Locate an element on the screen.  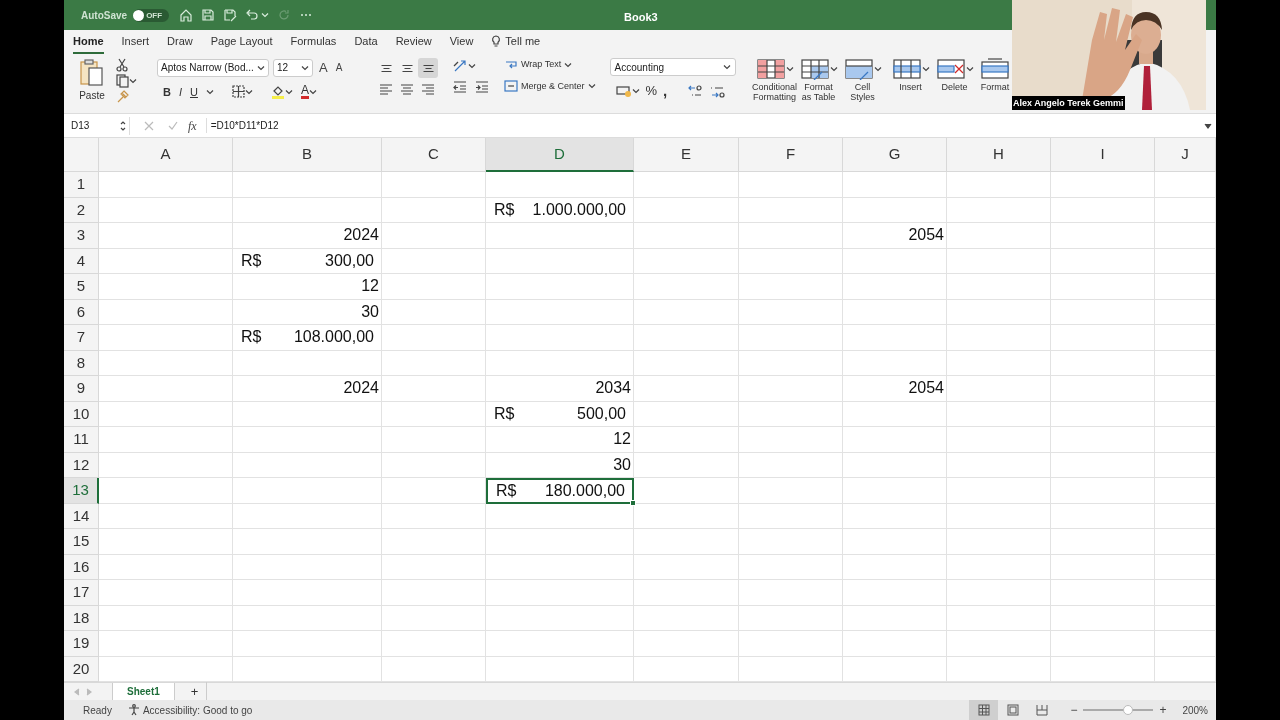
bold-button: B is located at coordinates (167, 91).